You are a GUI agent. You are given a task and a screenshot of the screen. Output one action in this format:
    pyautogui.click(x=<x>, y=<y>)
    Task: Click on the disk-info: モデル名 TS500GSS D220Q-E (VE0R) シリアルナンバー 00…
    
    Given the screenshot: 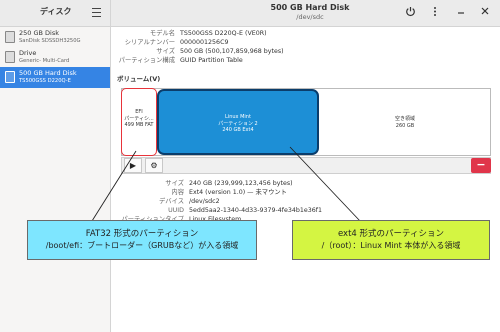 What is the action you would take?
    pyautogui.click(x=300, y=50)
    